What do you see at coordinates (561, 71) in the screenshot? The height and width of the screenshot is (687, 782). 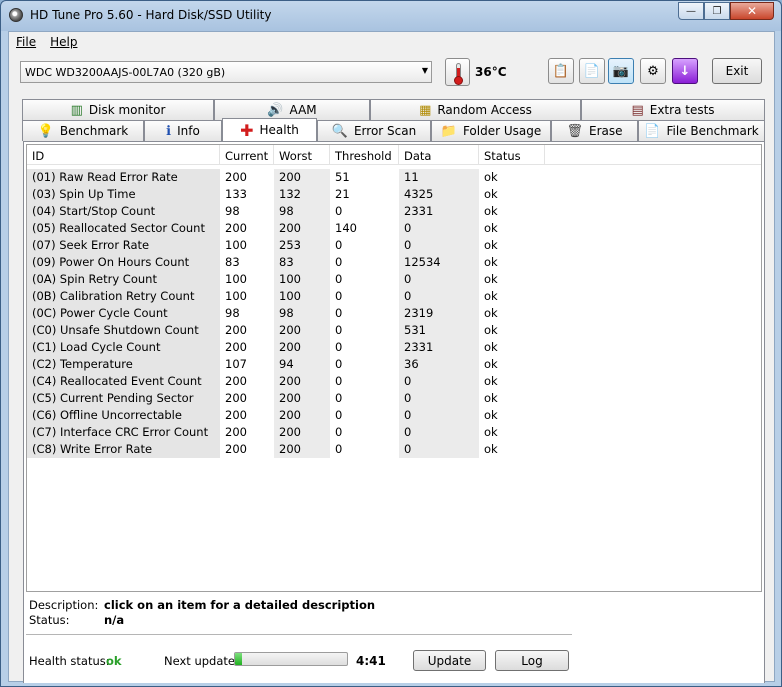 I see `copy-text-button: 📋` at bounding box center [561, 71].